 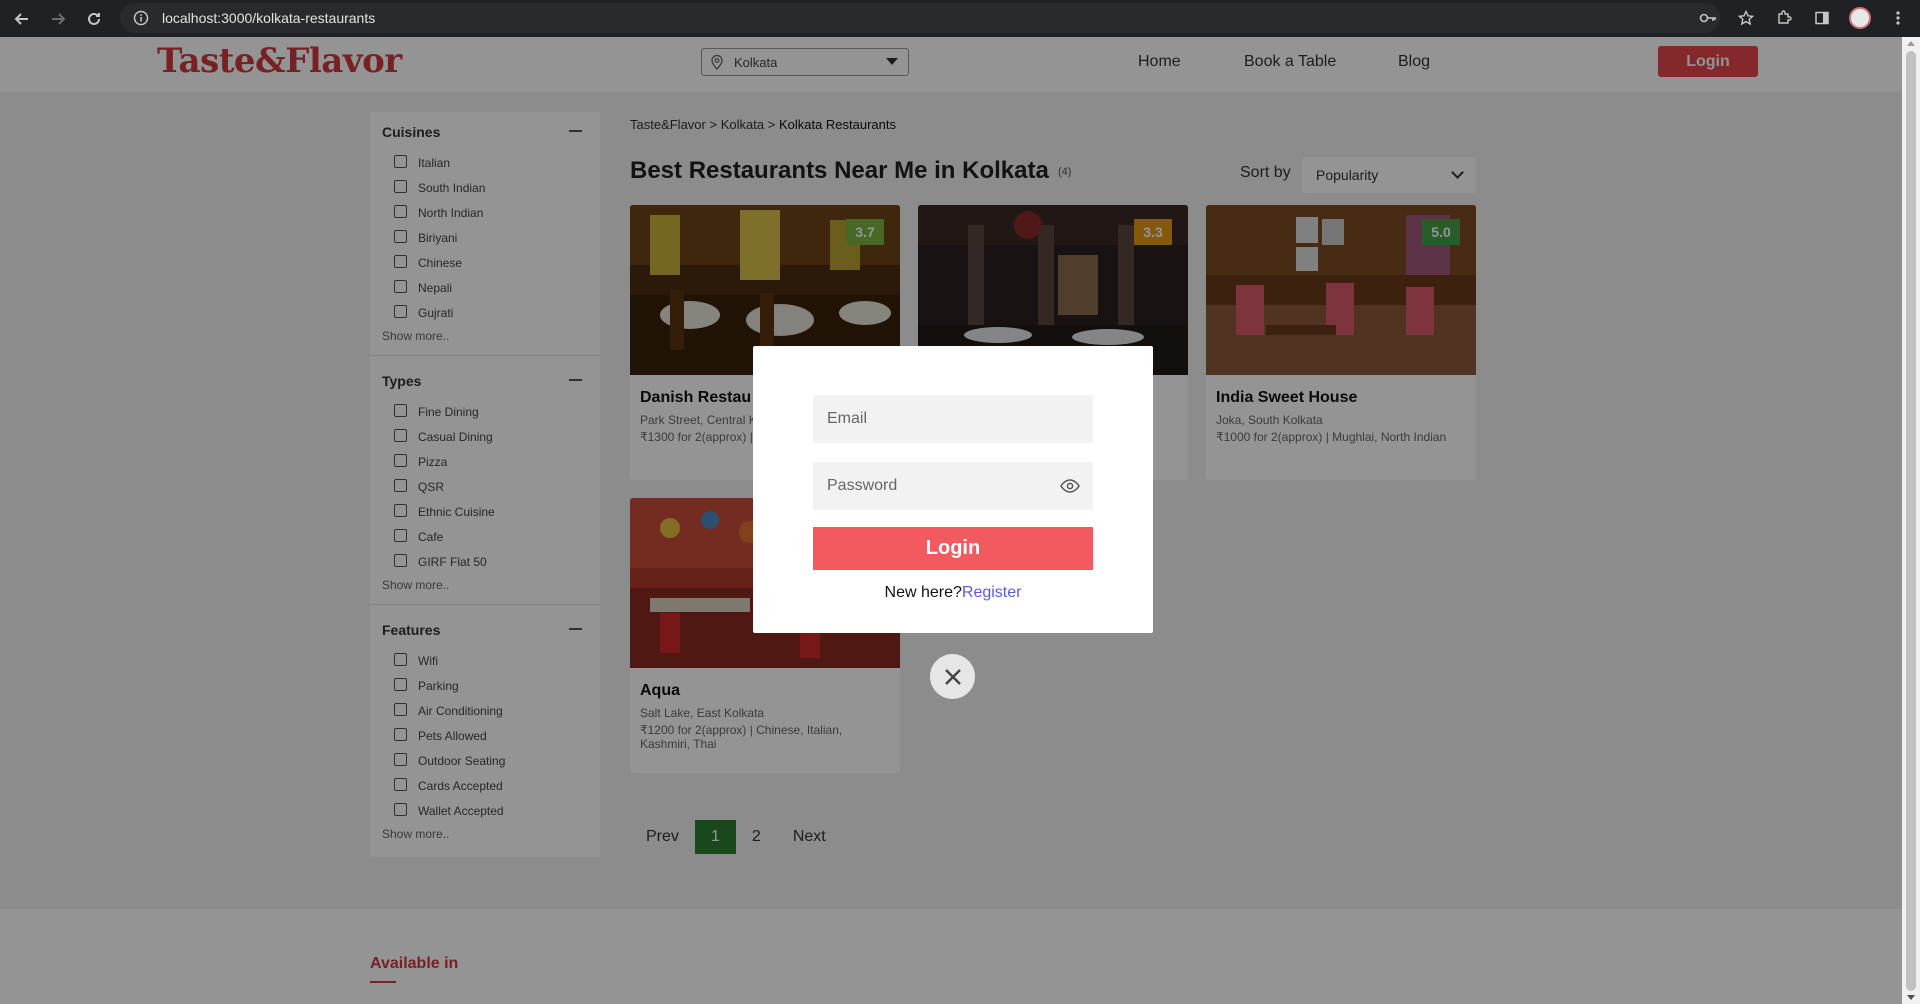 What do you see at coordinates (141, 18) in the screenshot?
I see `site-info-icon` at bounding box center [141, 18].